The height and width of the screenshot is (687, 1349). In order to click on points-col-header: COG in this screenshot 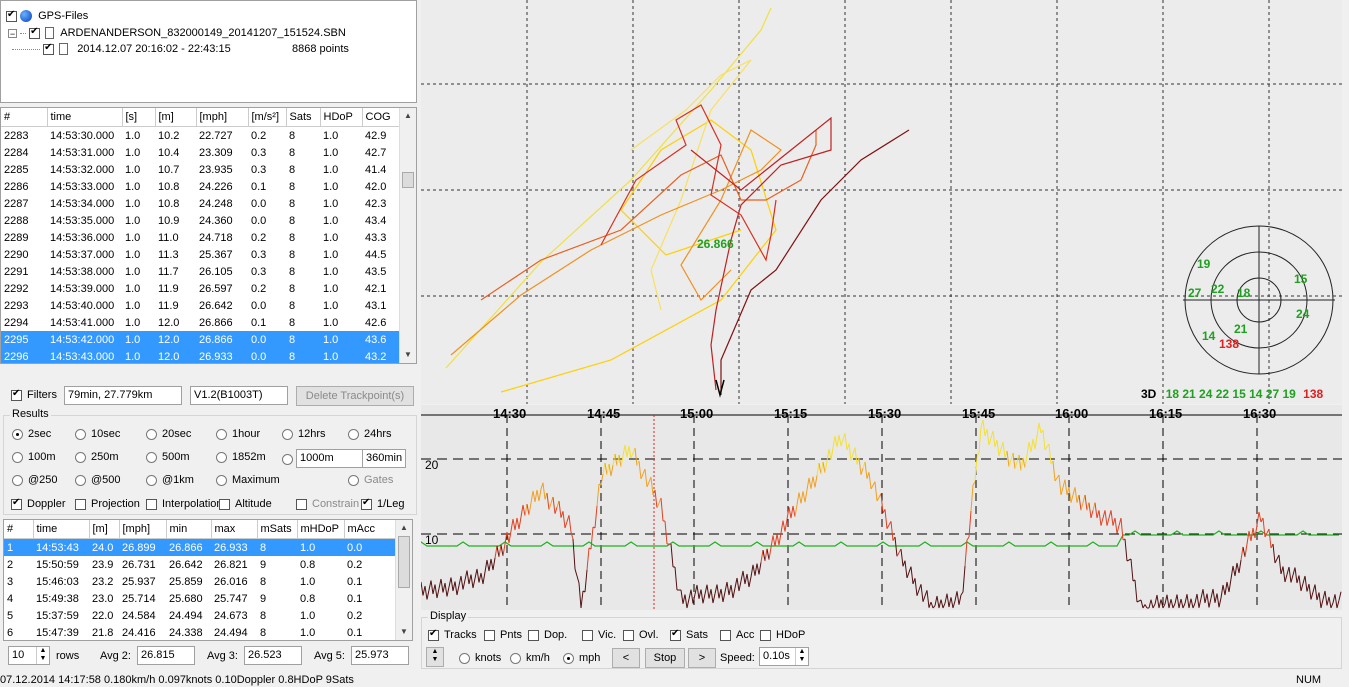, I will do `click(382, 117)`.